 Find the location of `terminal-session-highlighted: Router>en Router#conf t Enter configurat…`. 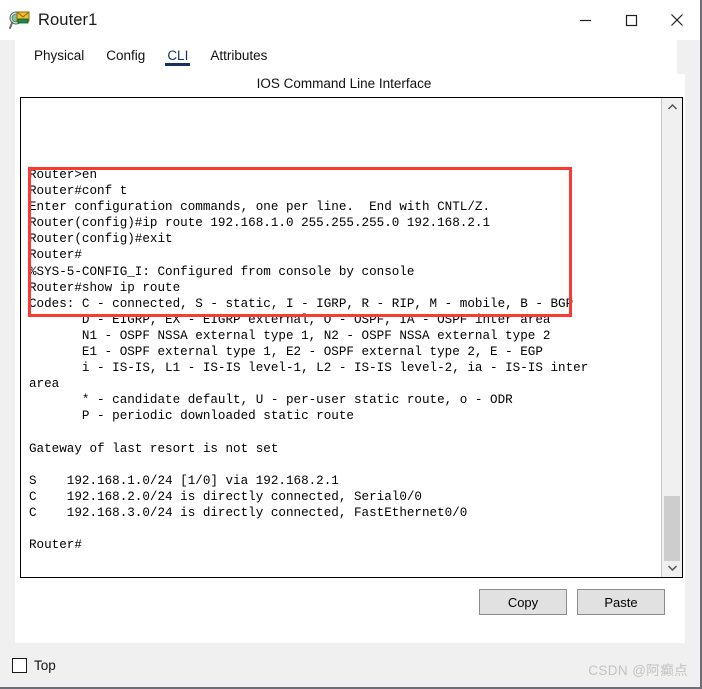

terminal-session-highlighted: Router>en Router#conf t Enter configurat… is located at coordinates (260, 223).